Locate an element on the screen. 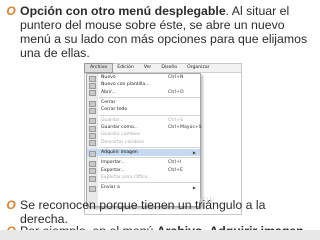 The height and width of the screenshot is (240, 320). menu-item: Guardar como... Ctrl+Mayús+S is located at coordinates (144, 128).